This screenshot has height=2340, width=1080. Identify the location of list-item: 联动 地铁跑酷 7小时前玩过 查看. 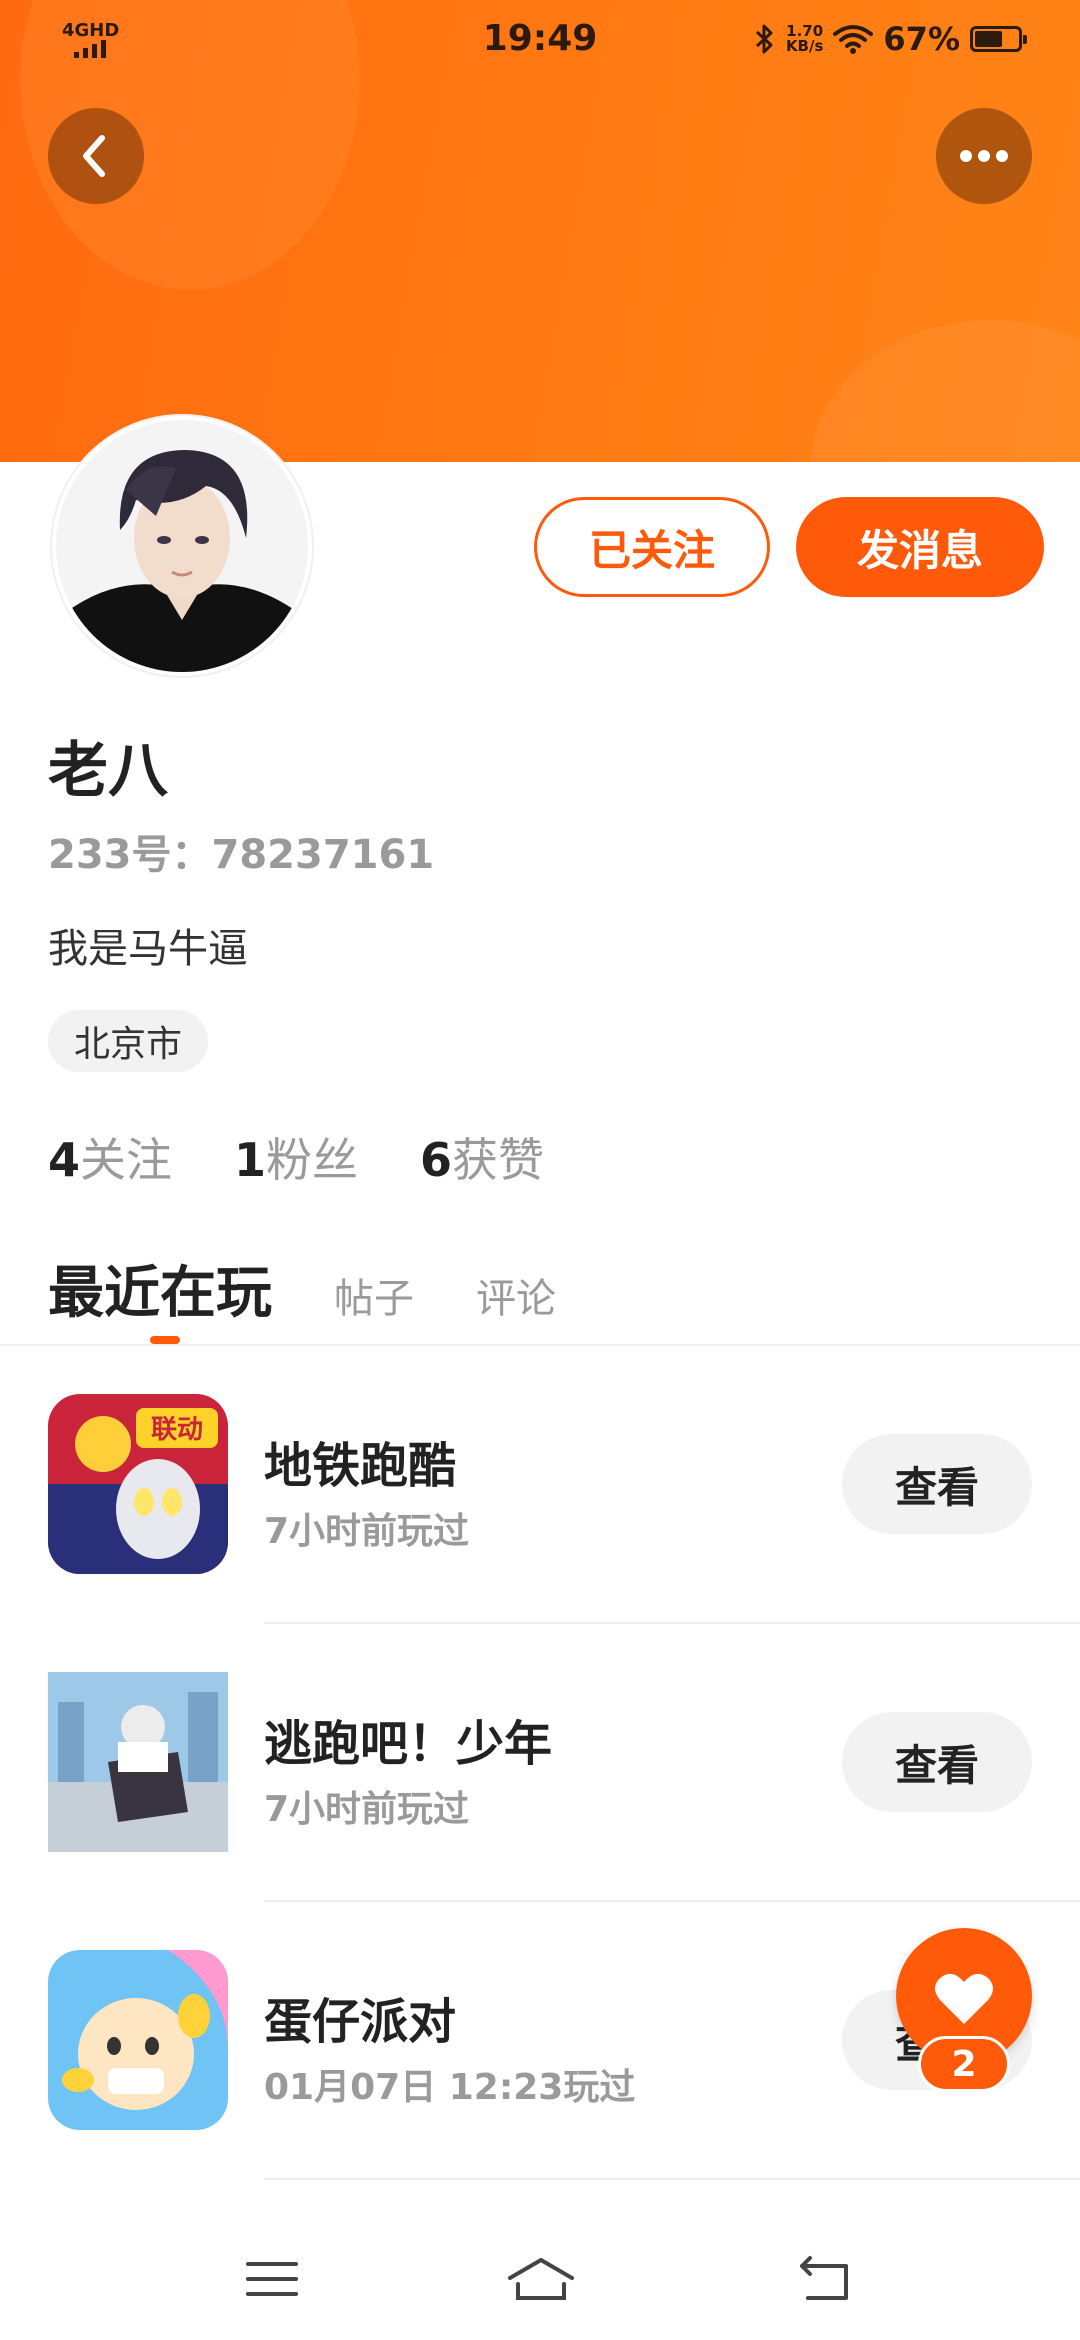
(540, 1533).